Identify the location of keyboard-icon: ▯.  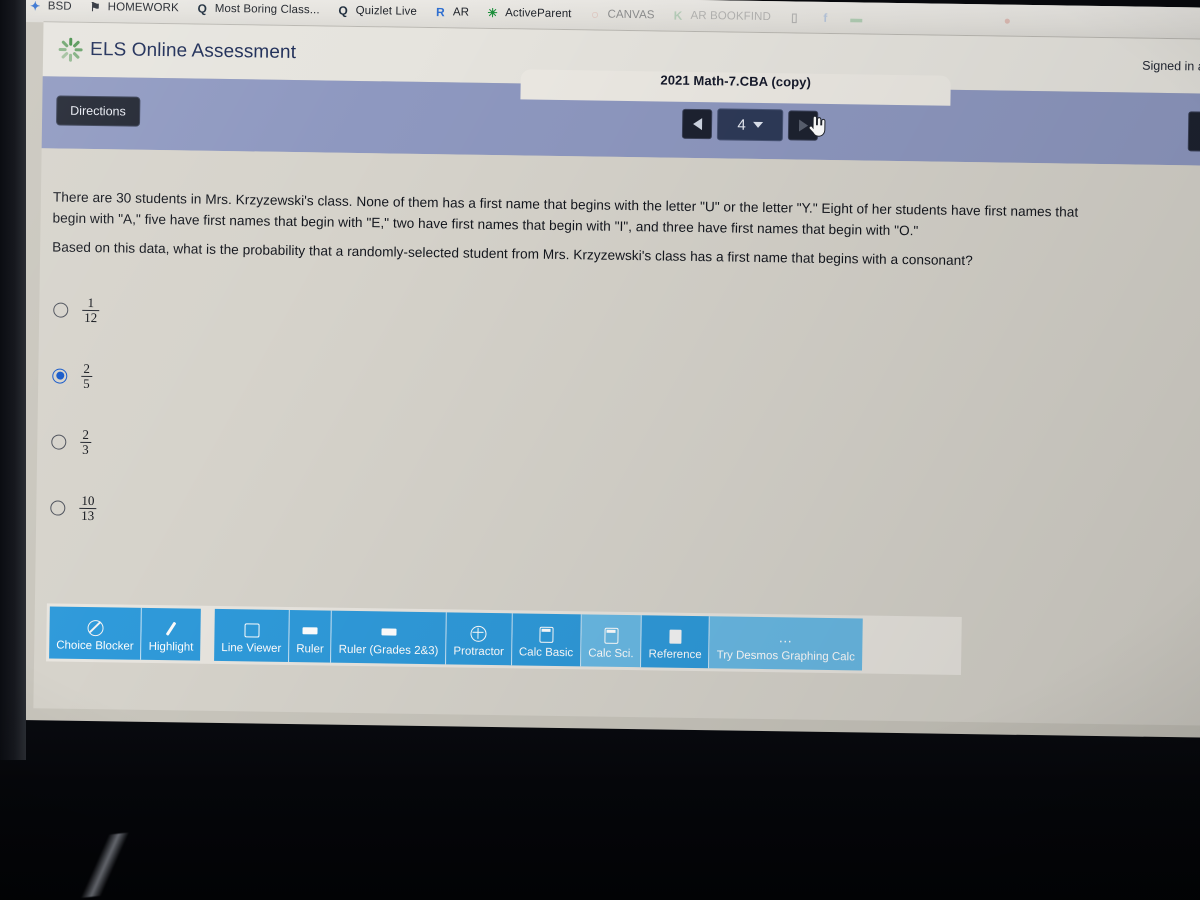
(794, 17).